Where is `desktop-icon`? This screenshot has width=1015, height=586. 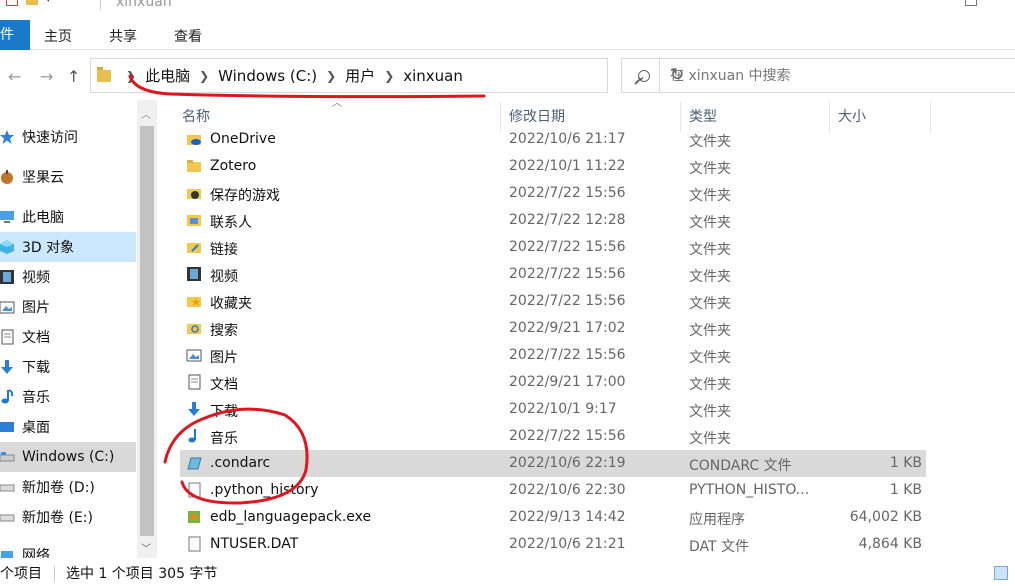
desktop-icon is located at coordinates (7, 427).